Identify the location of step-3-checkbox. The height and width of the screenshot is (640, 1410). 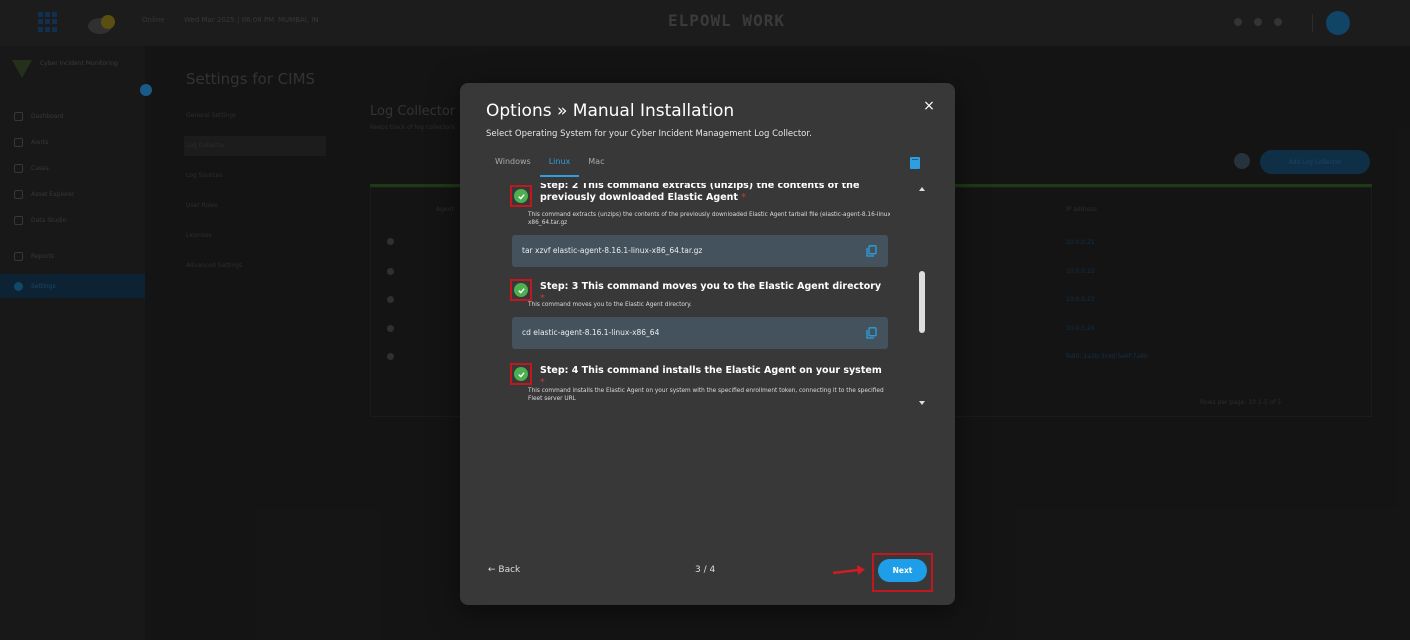
(521, 290).